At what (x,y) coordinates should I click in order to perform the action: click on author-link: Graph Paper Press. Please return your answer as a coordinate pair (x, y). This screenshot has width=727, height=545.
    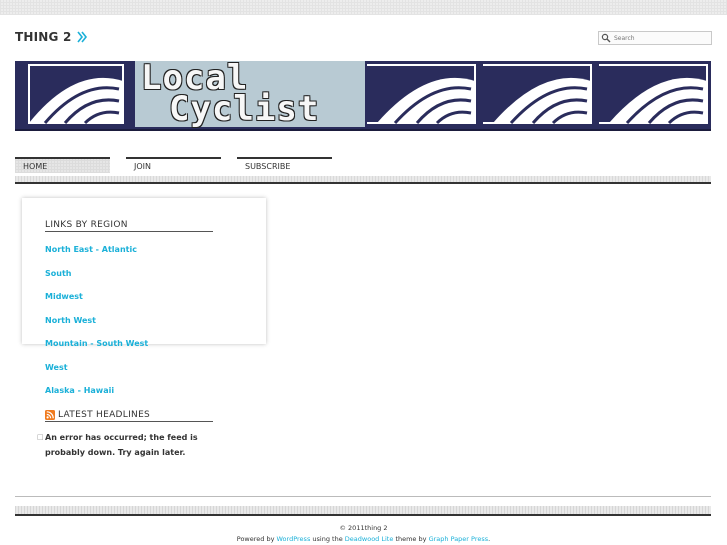
    Looking at the image, I should click on (459, 539).